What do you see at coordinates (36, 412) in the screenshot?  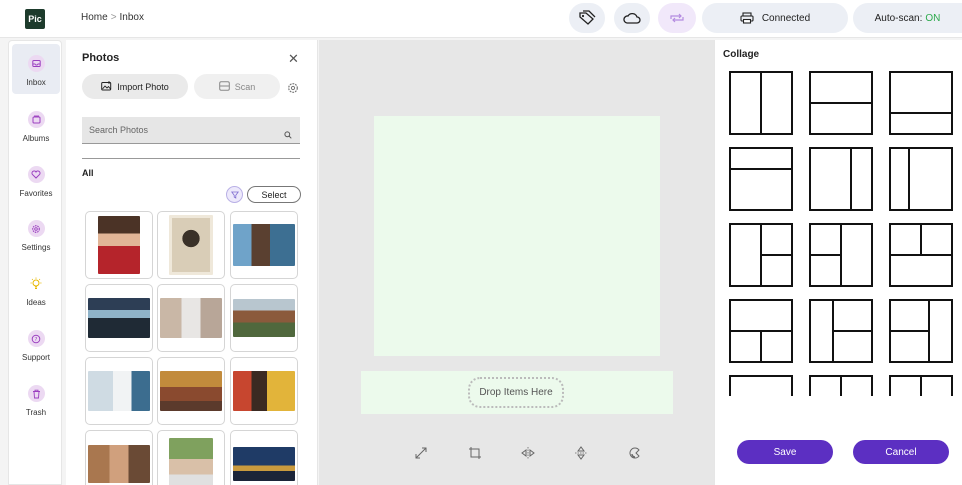 I see `nav-label: Trash` at bounding box center [36, 412].